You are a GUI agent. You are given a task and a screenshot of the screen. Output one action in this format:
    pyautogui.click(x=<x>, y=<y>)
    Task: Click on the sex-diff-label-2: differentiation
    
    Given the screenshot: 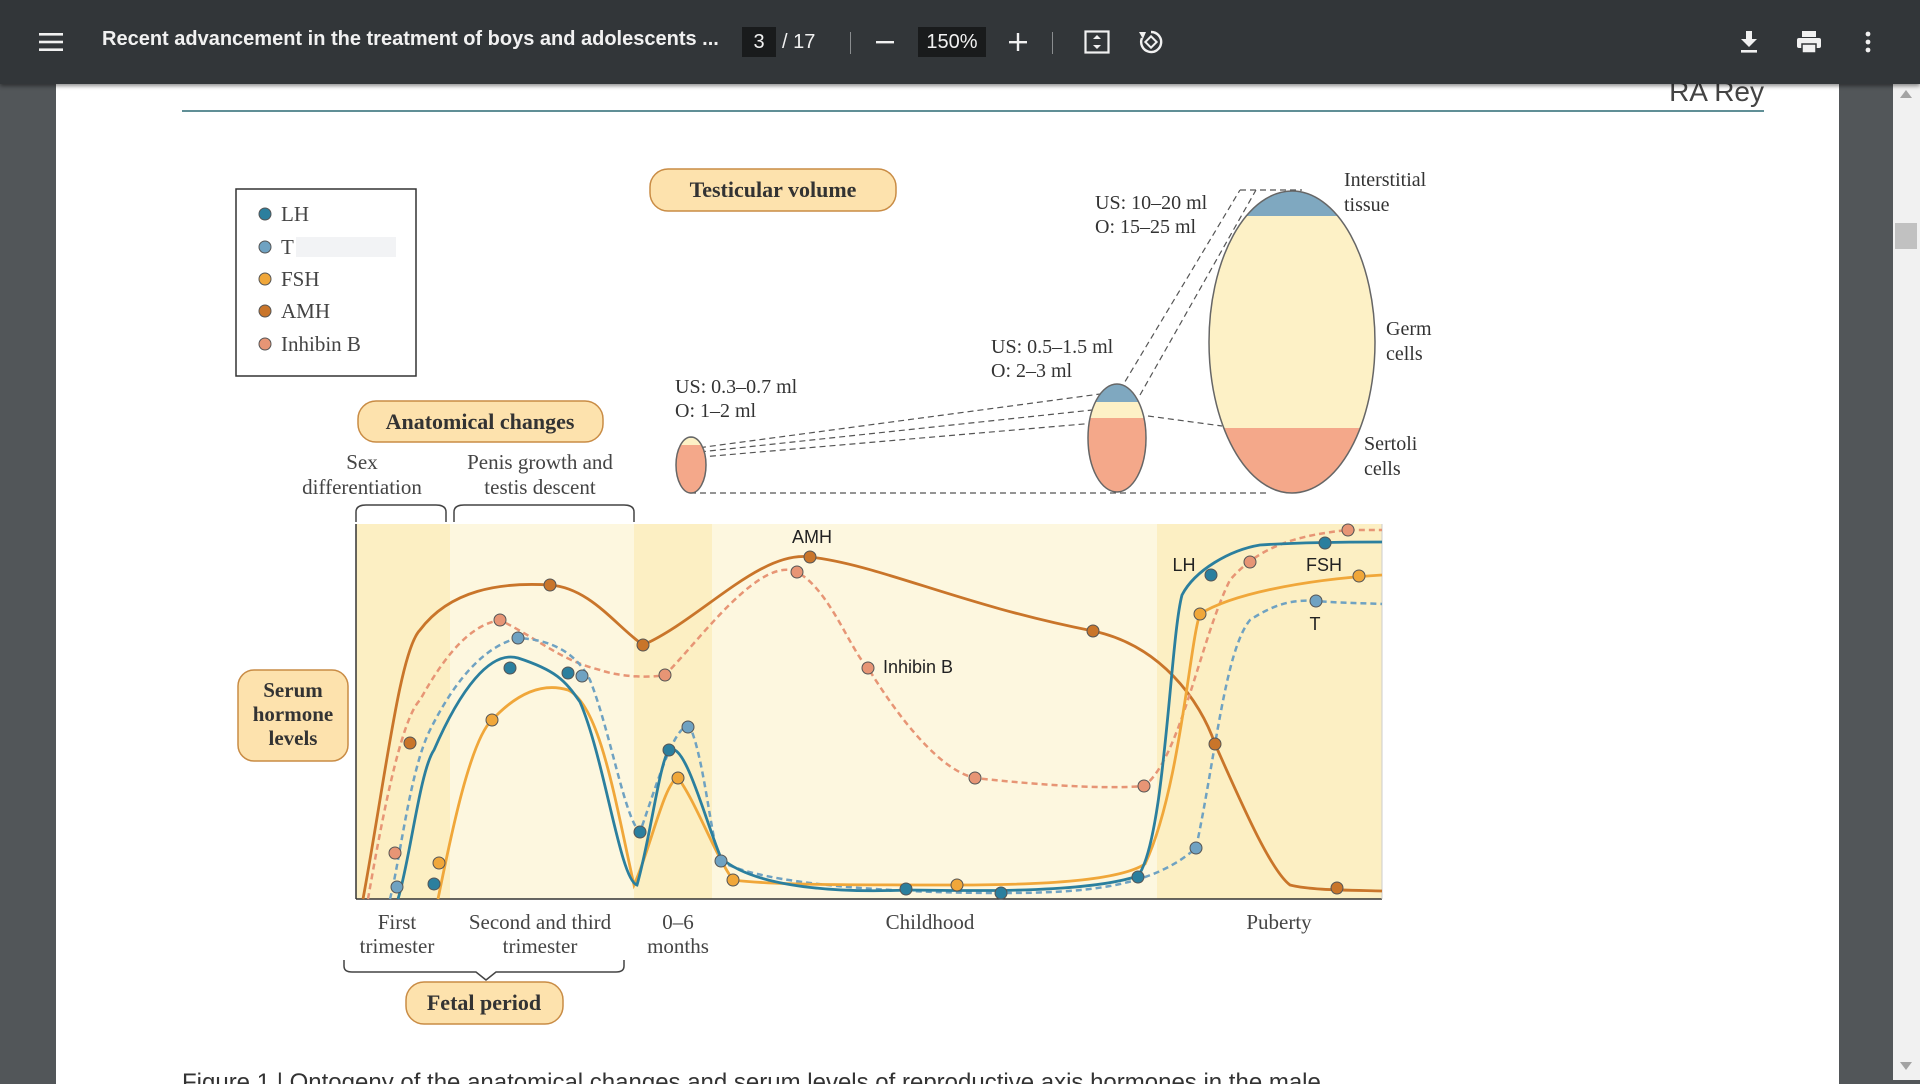 What is the action you would take?
    pyautogui.click(x=362, y=487)
    